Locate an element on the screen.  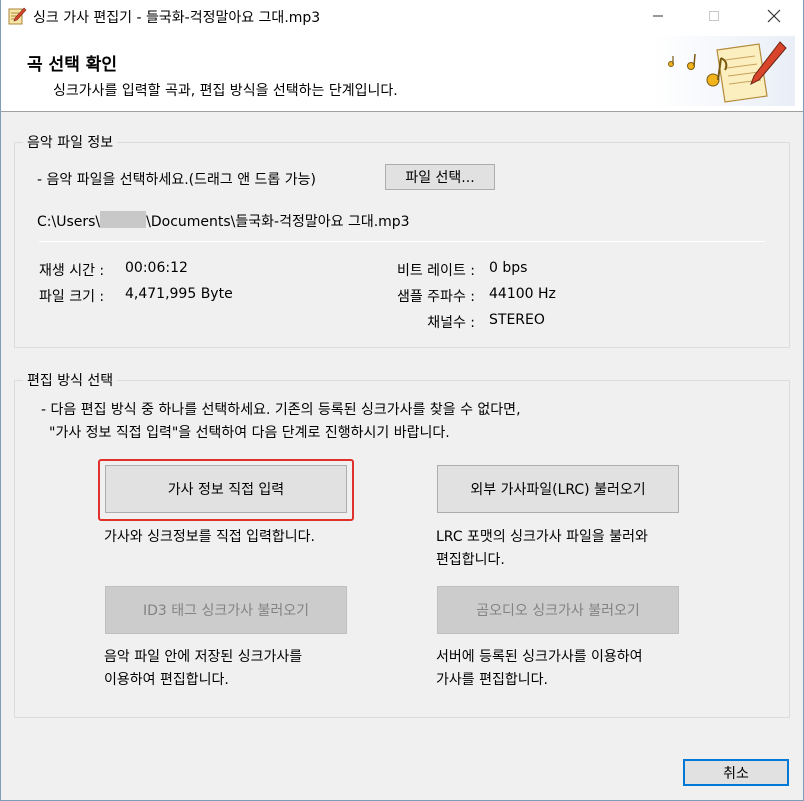
minimize-icon is located at coordinates (658, 16).